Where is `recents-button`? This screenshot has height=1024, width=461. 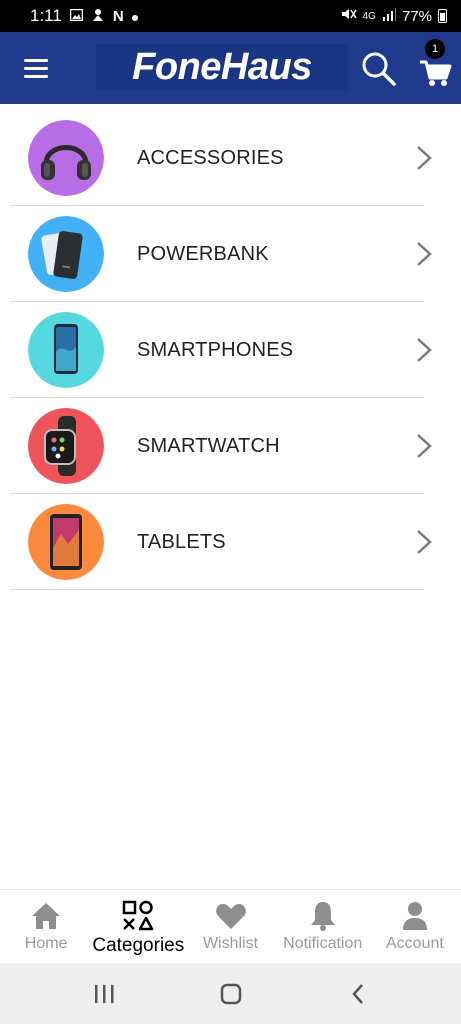
recents-button is located at coordinates (104, 994).